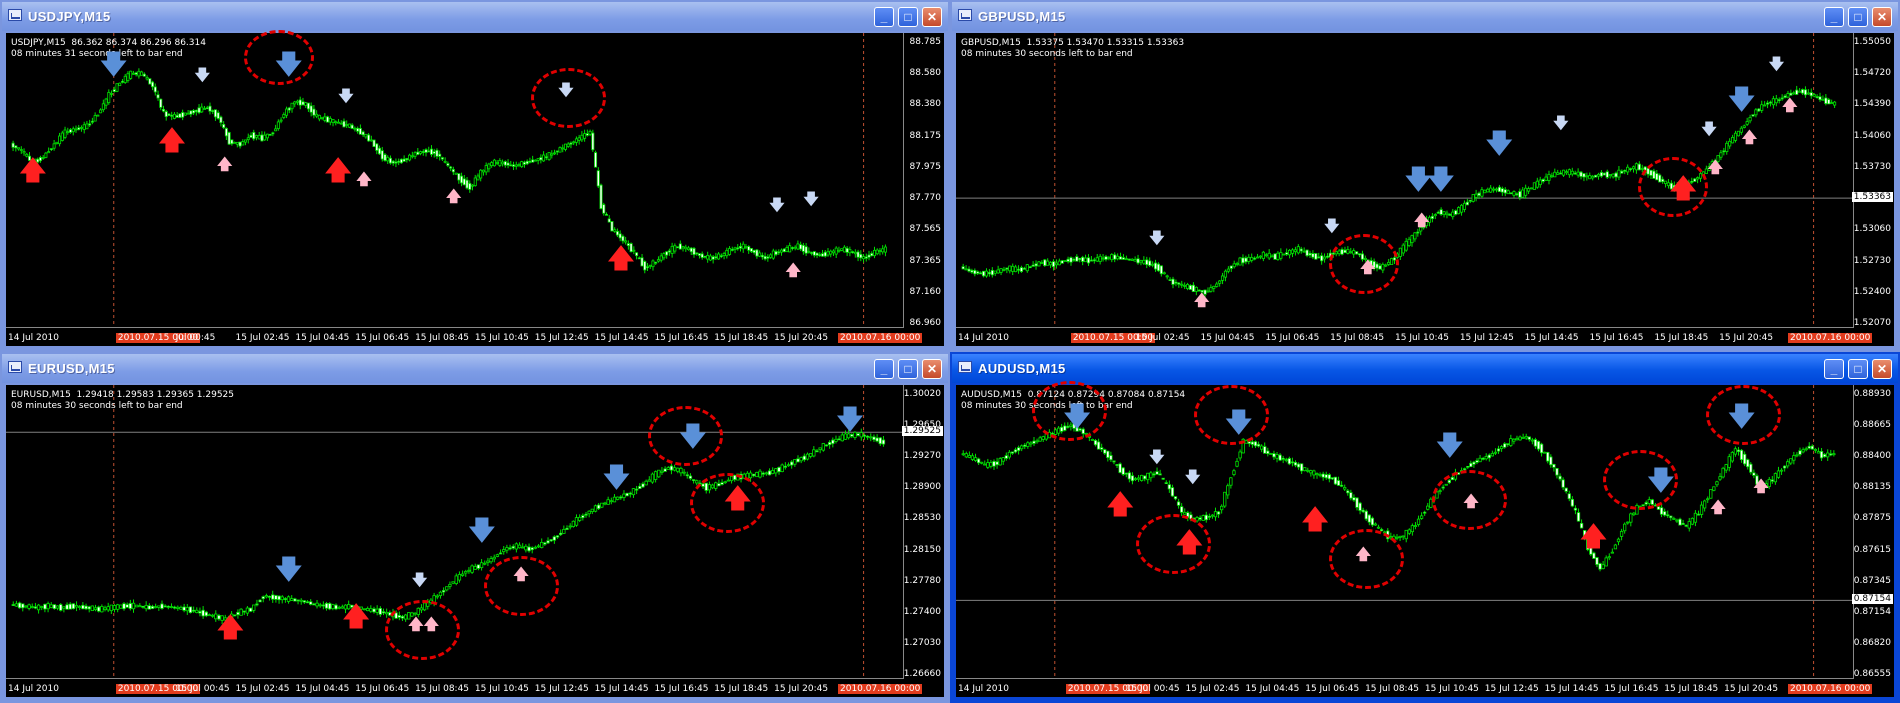 Image resolution: width=1900 pixels, height=703 pixels. What do you see at coordinates (1872, 611) in the screenshot?
I see `price-tick-label: 0.87154` at bounding box center [1872, 611].